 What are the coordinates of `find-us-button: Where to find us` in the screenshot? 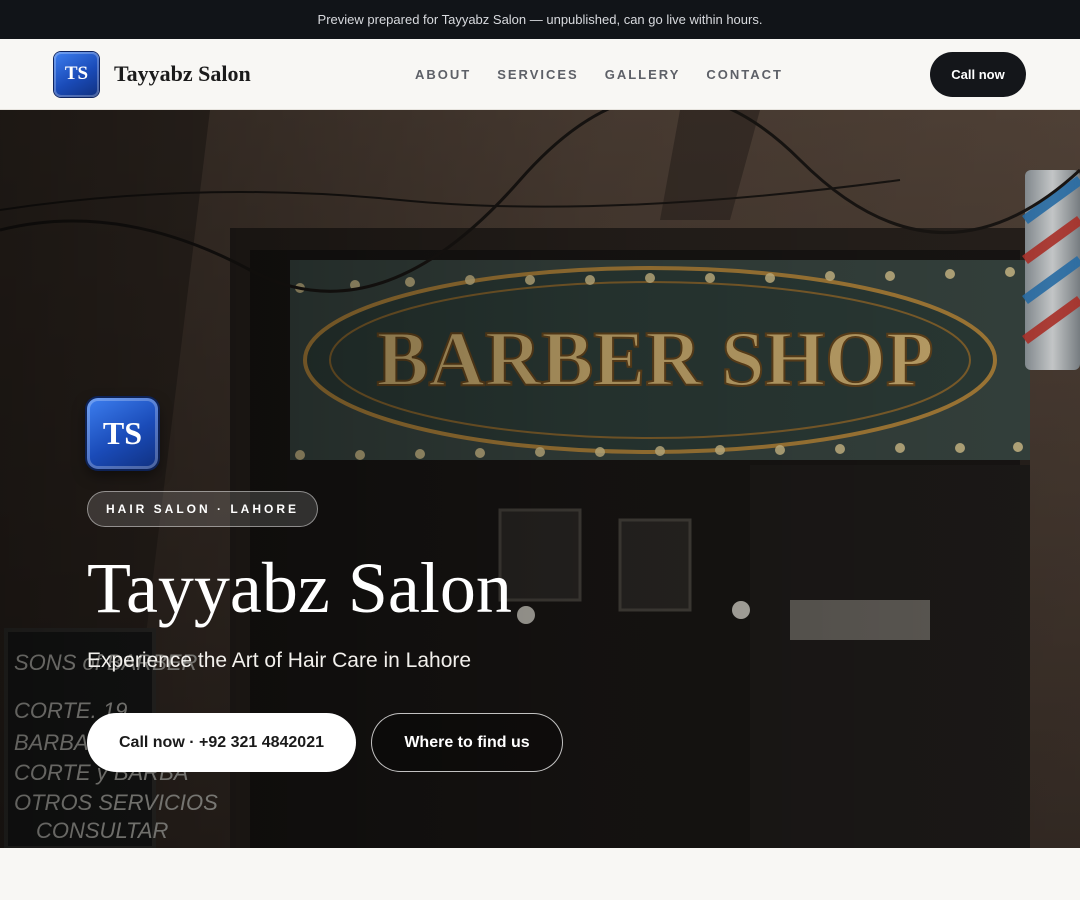 It's located at (467, 742).